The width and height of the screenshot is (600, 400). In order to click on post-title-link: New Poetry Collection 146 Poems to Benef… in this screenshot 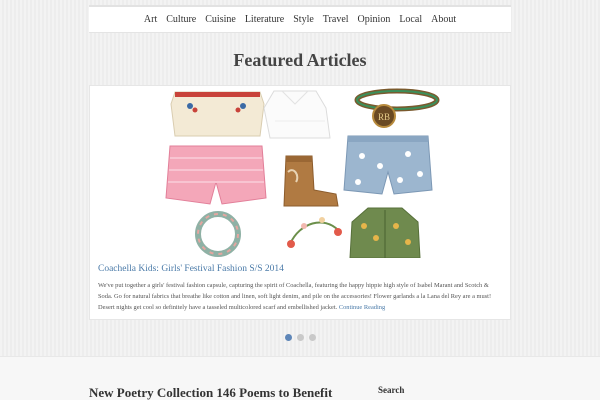, I will do `click(210, 392)`.